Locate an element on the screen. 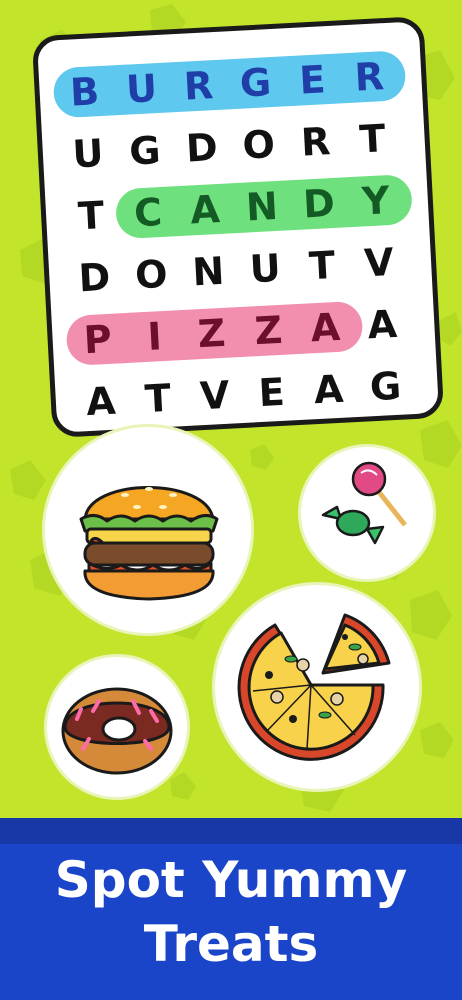 The height and width of the screenshot is (1000, 462). tagline-line-2: Treats is located at coordinates (231, 944).